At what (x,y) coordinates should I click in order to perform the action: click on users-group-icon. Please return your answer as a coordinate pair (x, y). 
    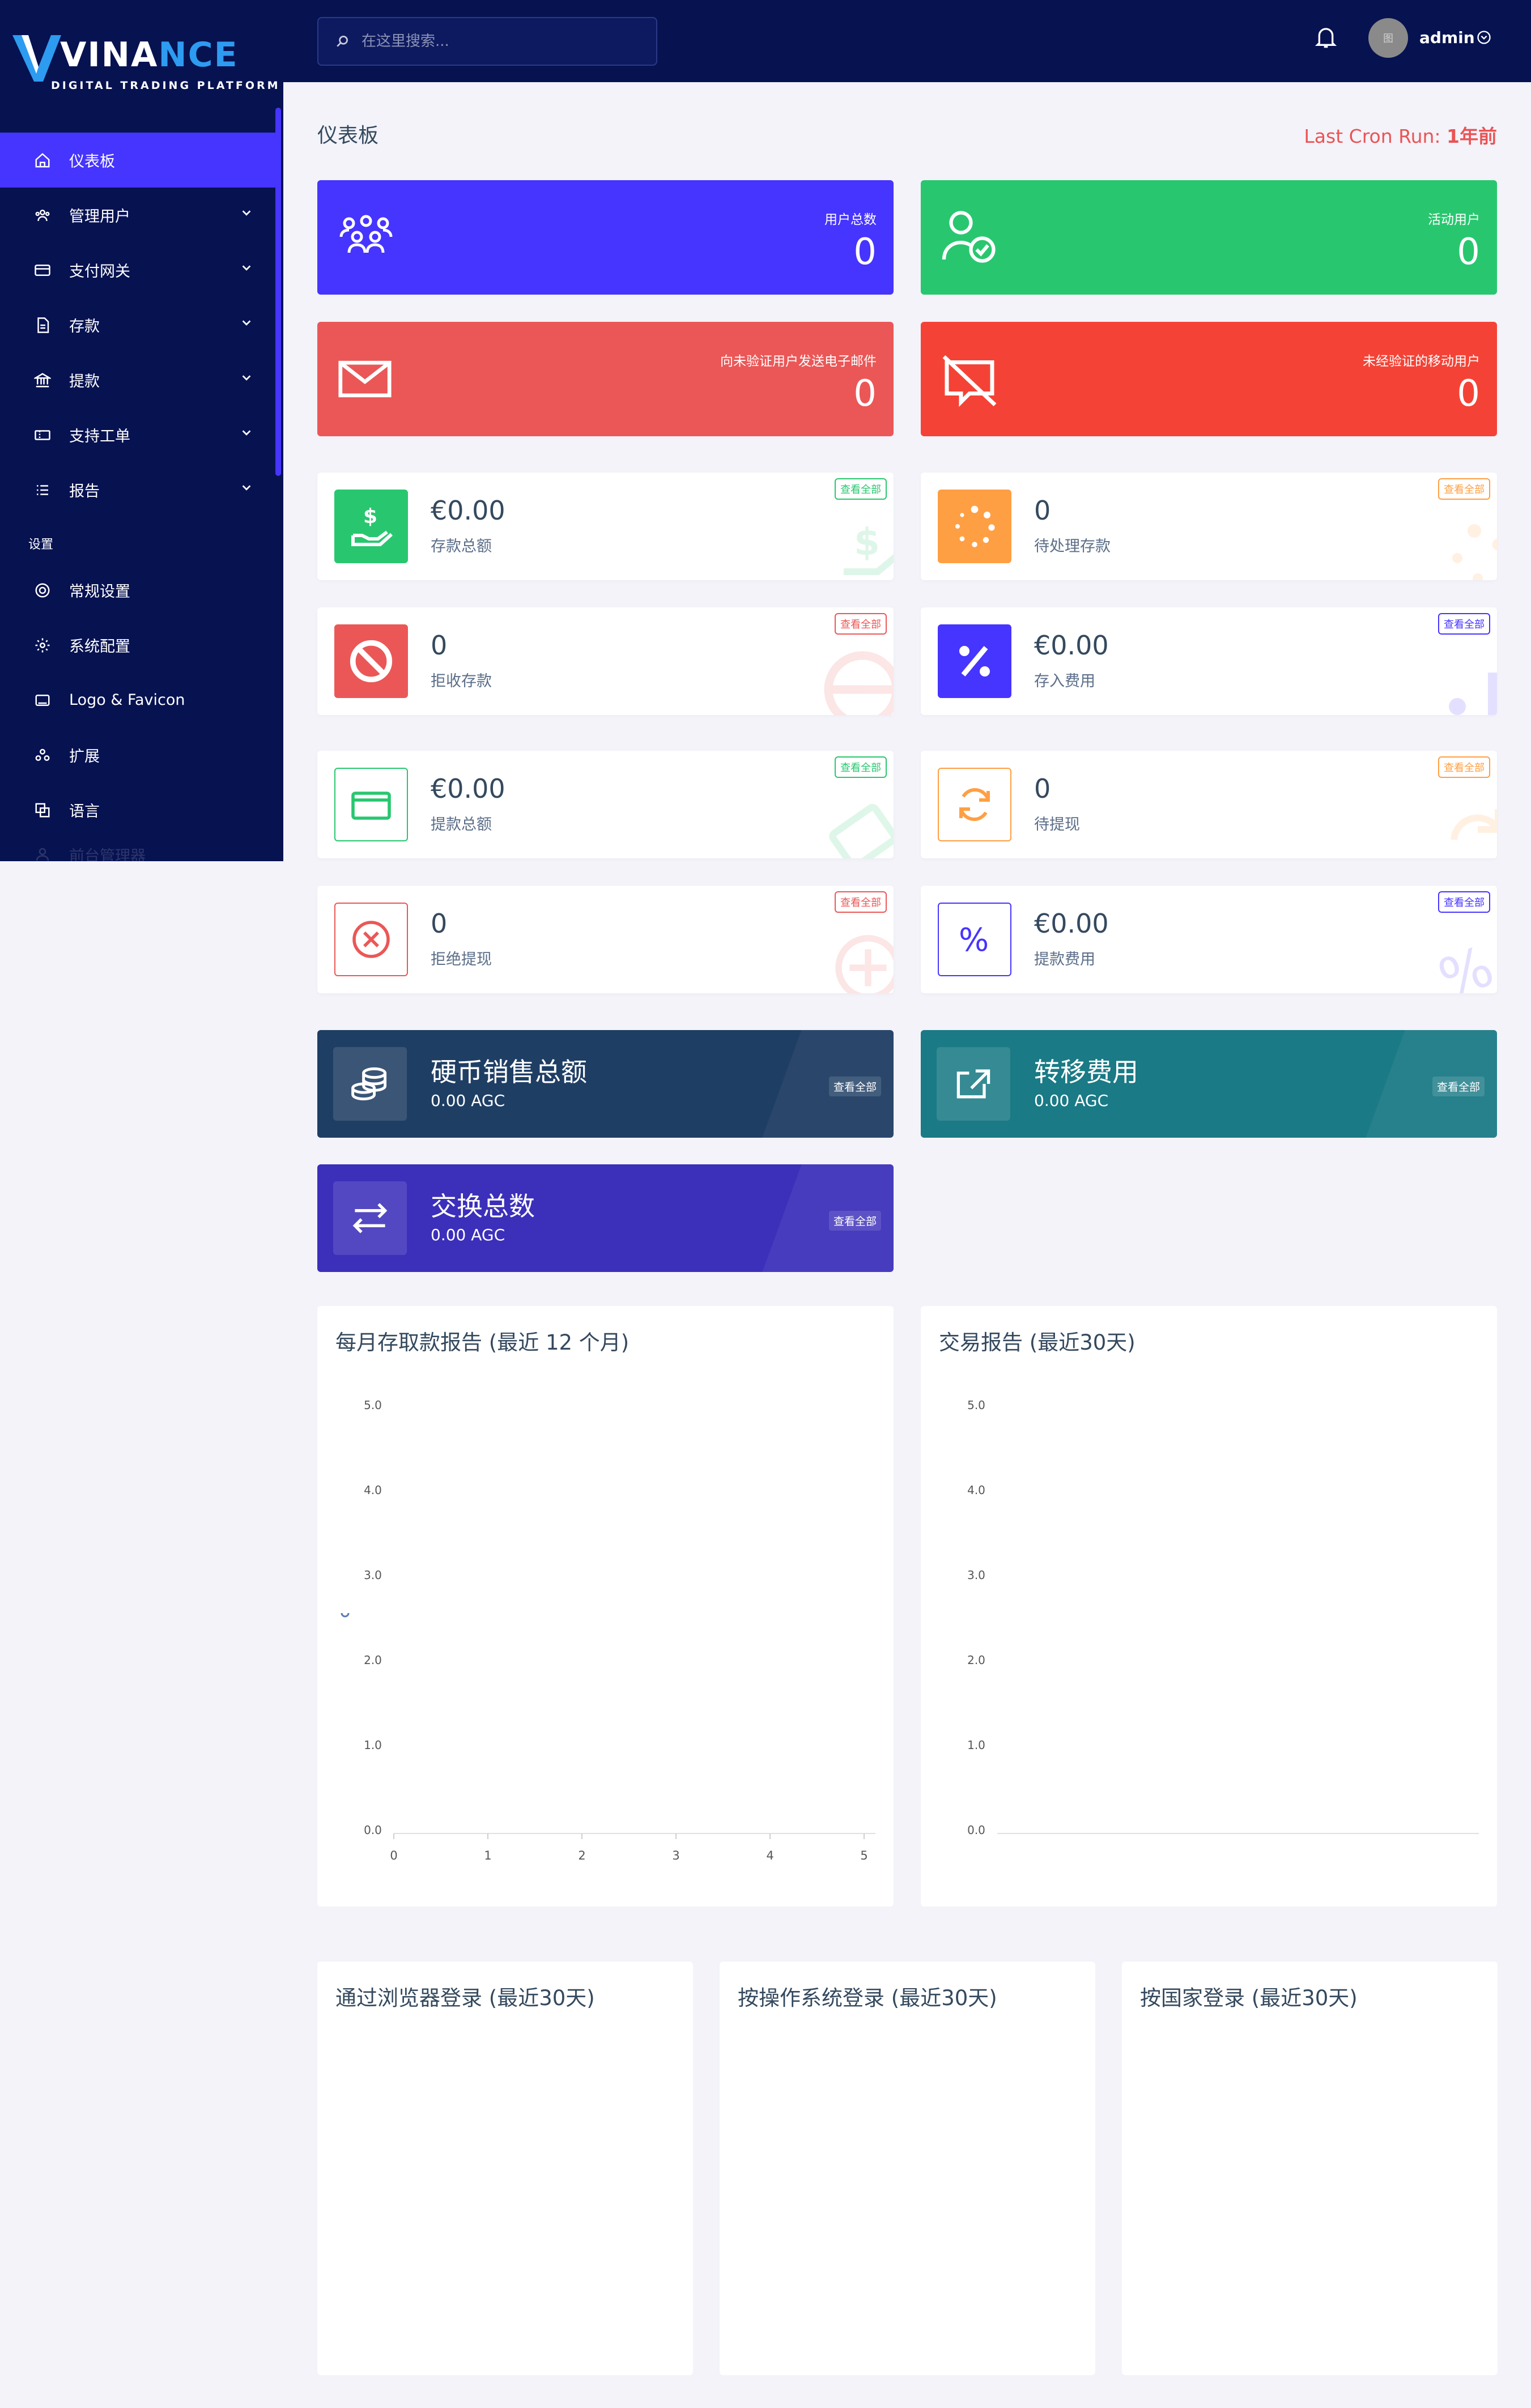
    Looking at the image, I should click on (366, 234).